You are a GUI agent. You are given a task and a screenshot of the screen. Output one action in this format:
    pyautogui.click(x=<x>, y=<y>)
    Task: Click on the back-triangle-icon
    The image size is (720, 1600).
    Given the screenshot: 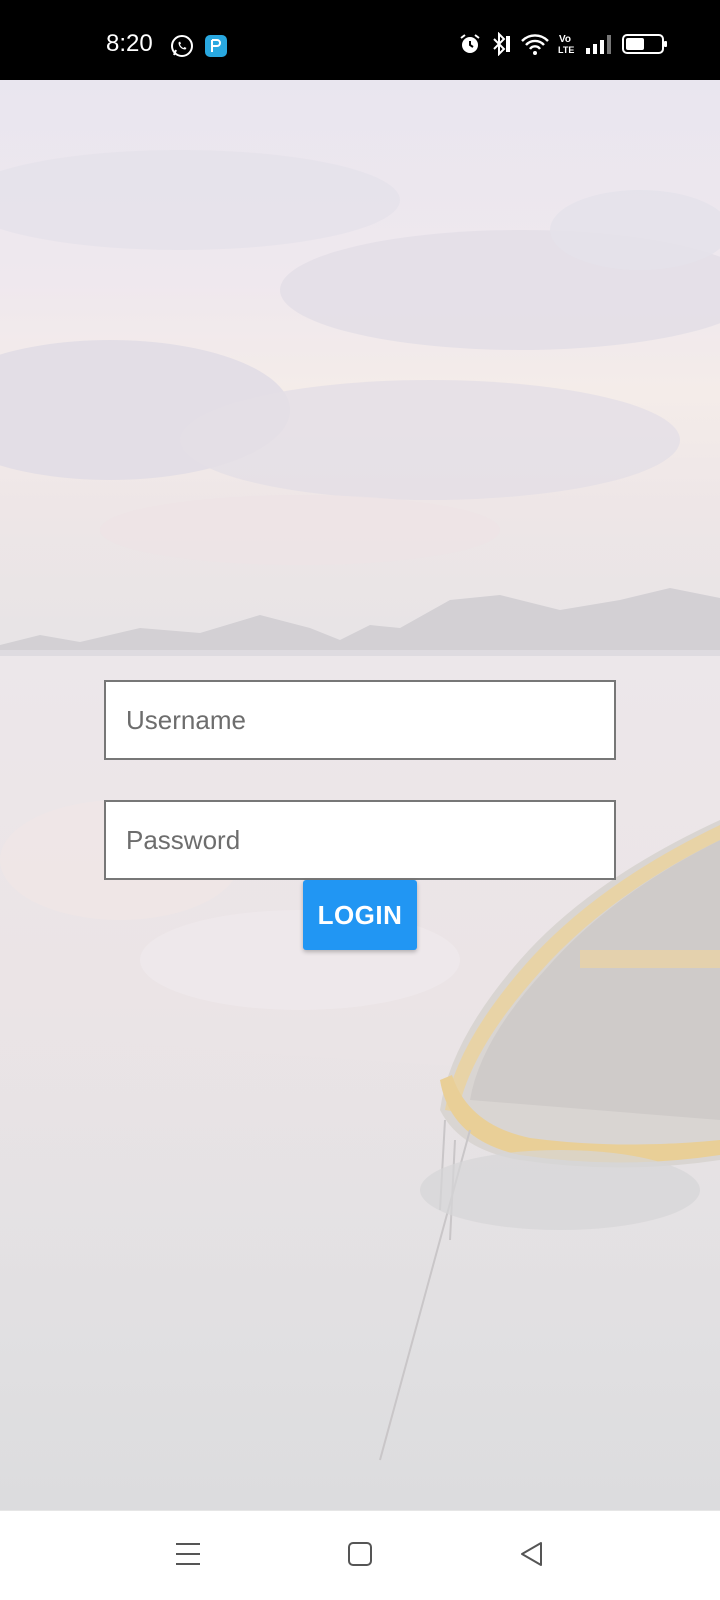 What is the action you would take?
    pyautogui.click(x=532, y=1556)
    